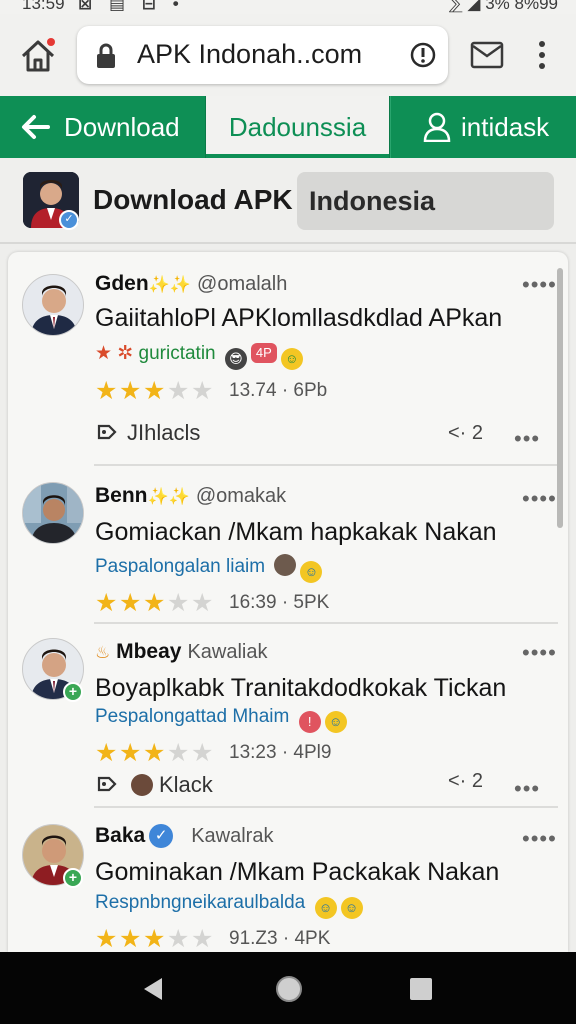  Describe the element at coordinates (297, 872) in the screenshot. I see `post-title: Gominakan /Mkam Packakak Nakan` at that location.